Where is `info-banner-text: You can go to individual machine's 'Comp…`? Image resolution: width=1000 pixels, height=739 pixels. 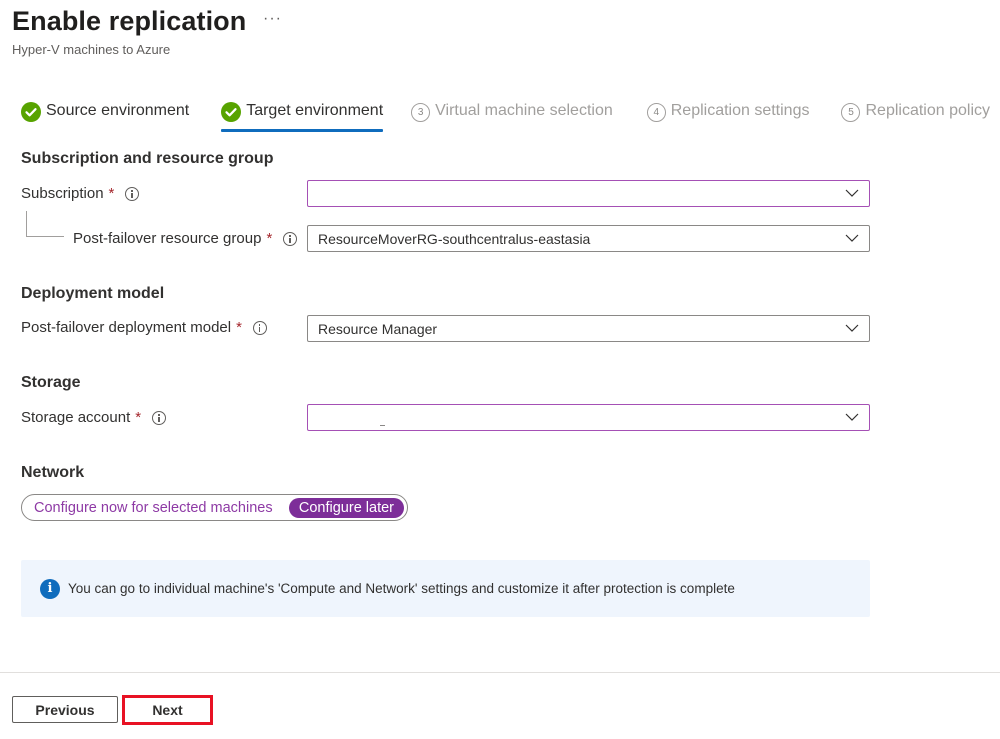 info-banner-text: You can go to individual machine's 'Comp… is located at coordinates (401, 588).